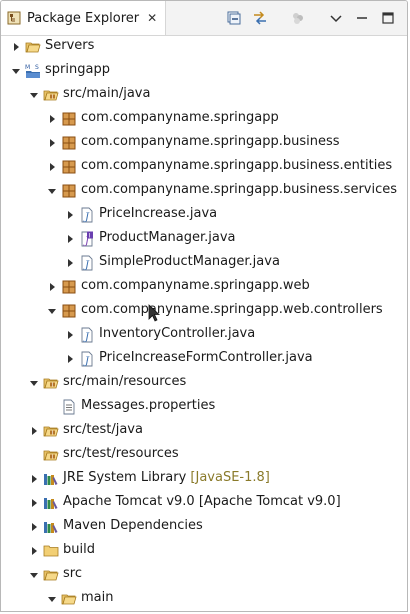  I want to click on tree-item: J SimpleProductManager.java, so click(204, 263).